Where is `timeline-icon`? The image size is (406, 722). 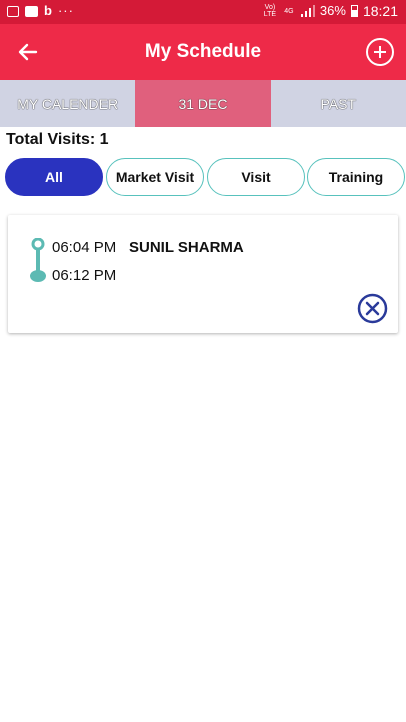
timeline-icon is located at coordinates (38, 260).